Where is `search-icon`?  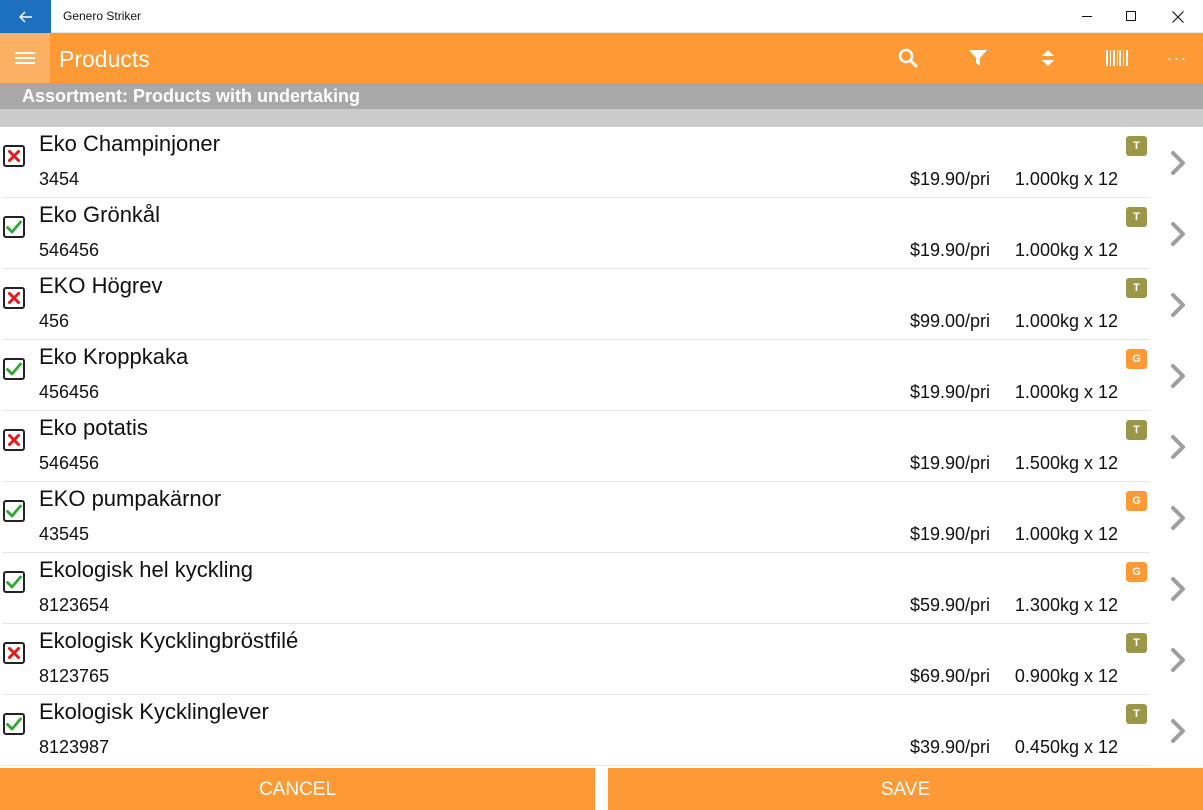
search-icon is located at coordinates (908, 58).